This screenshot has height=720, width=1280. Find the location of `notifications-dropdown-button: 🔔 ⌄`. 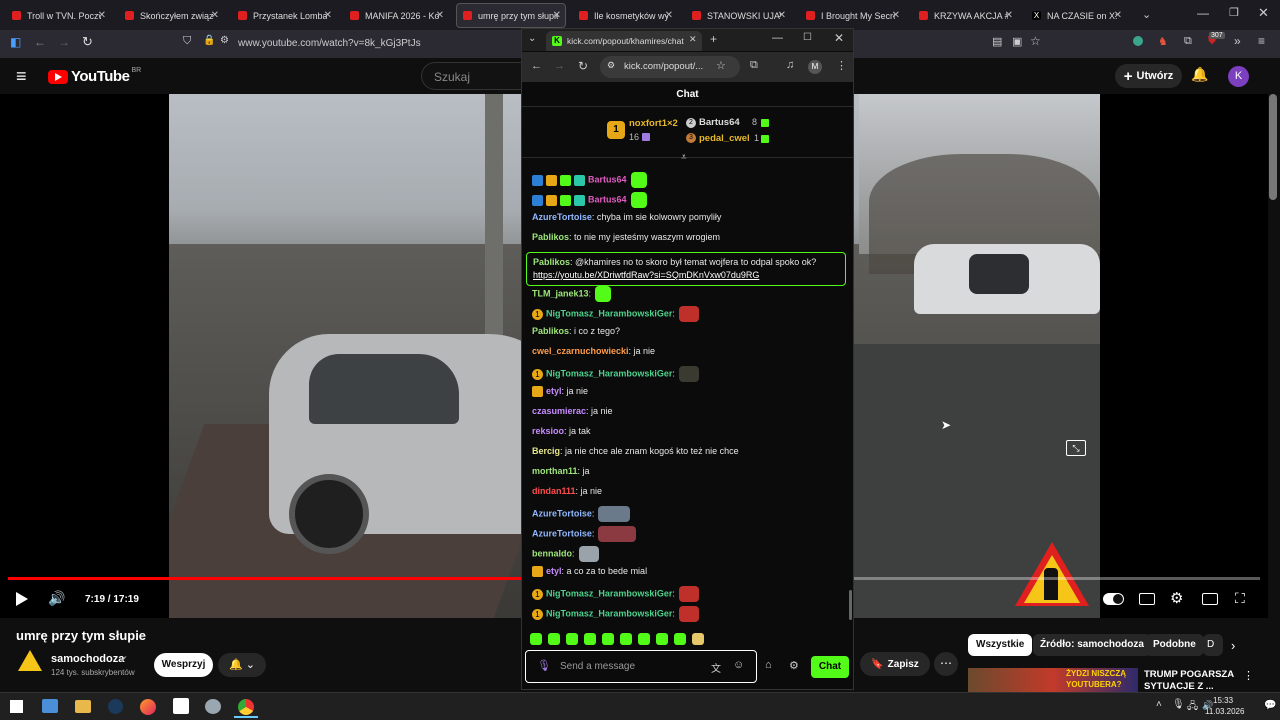

notifications-dropdown-button: 🔔 ⌄ is located at coordinates (242, 665).